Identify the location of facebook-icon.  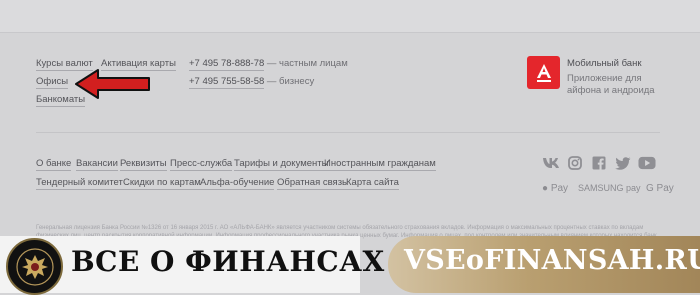
(599, 163).